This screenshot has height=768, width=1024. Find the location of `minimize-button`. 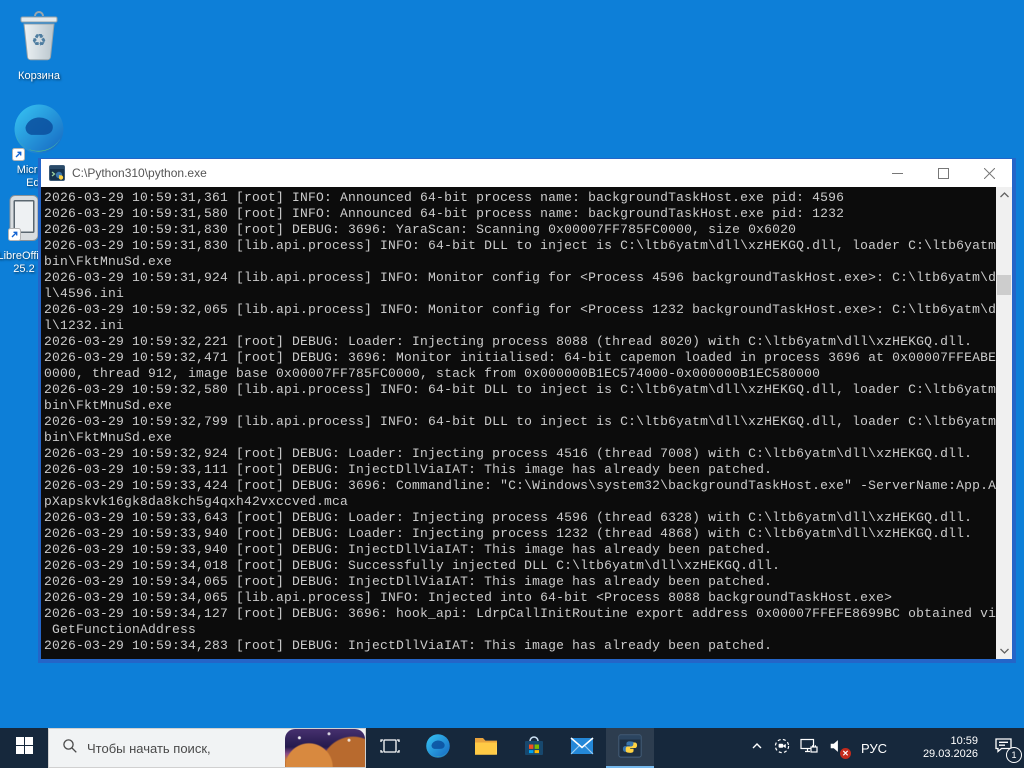

minimize-button is located at coordinates (897, 173).